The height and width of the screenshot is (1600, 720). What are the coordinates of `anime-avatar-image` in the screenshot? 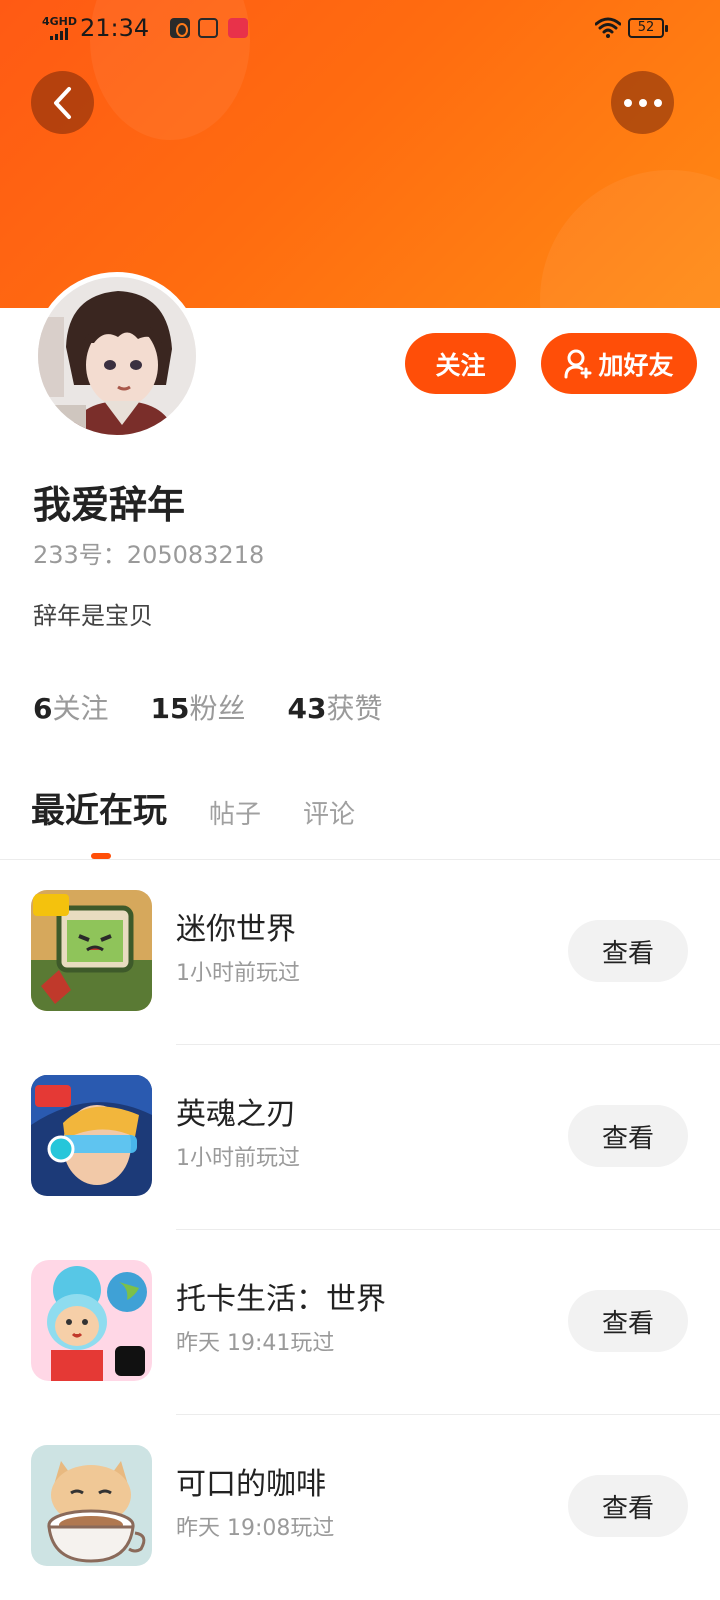 It's located at (117, 356).